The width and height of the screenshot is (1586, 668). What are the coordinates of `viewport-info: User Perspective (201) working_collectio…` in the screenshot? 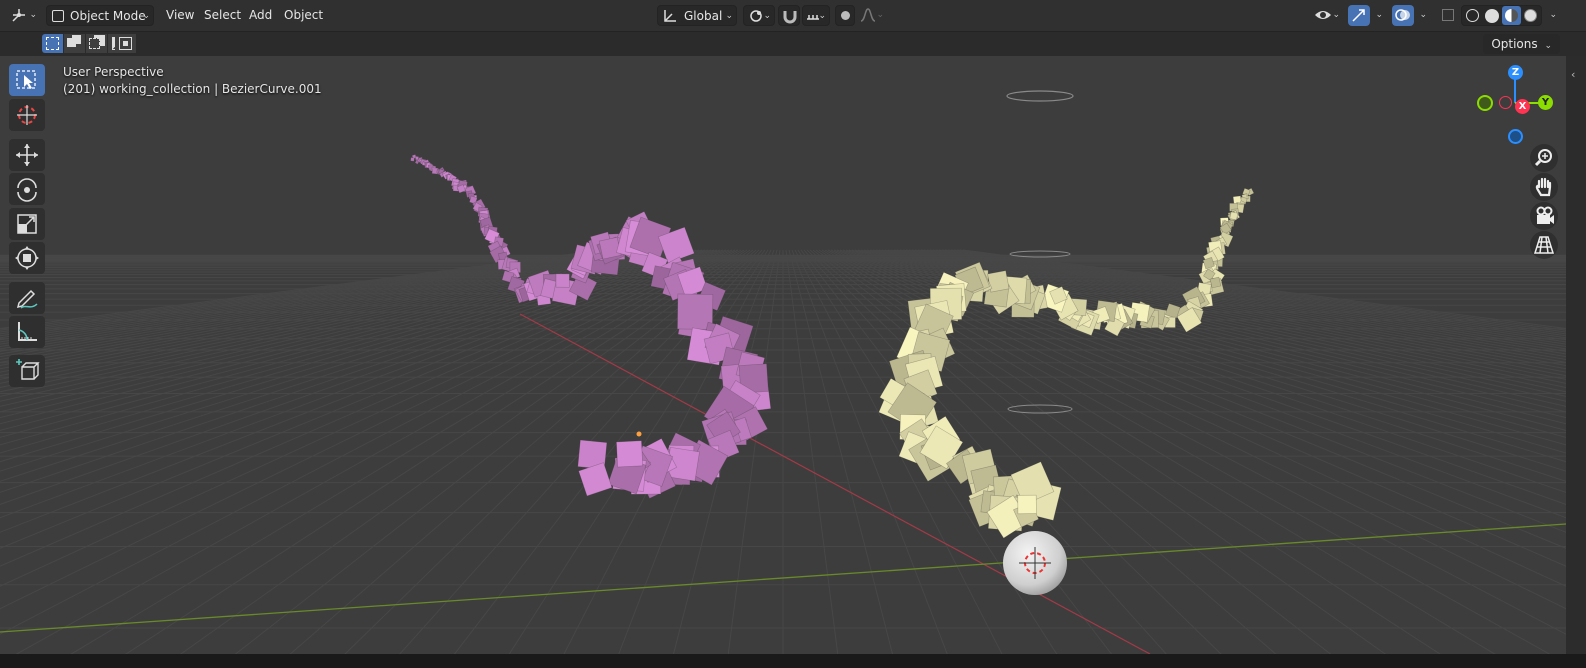 It's located at (192, 81).